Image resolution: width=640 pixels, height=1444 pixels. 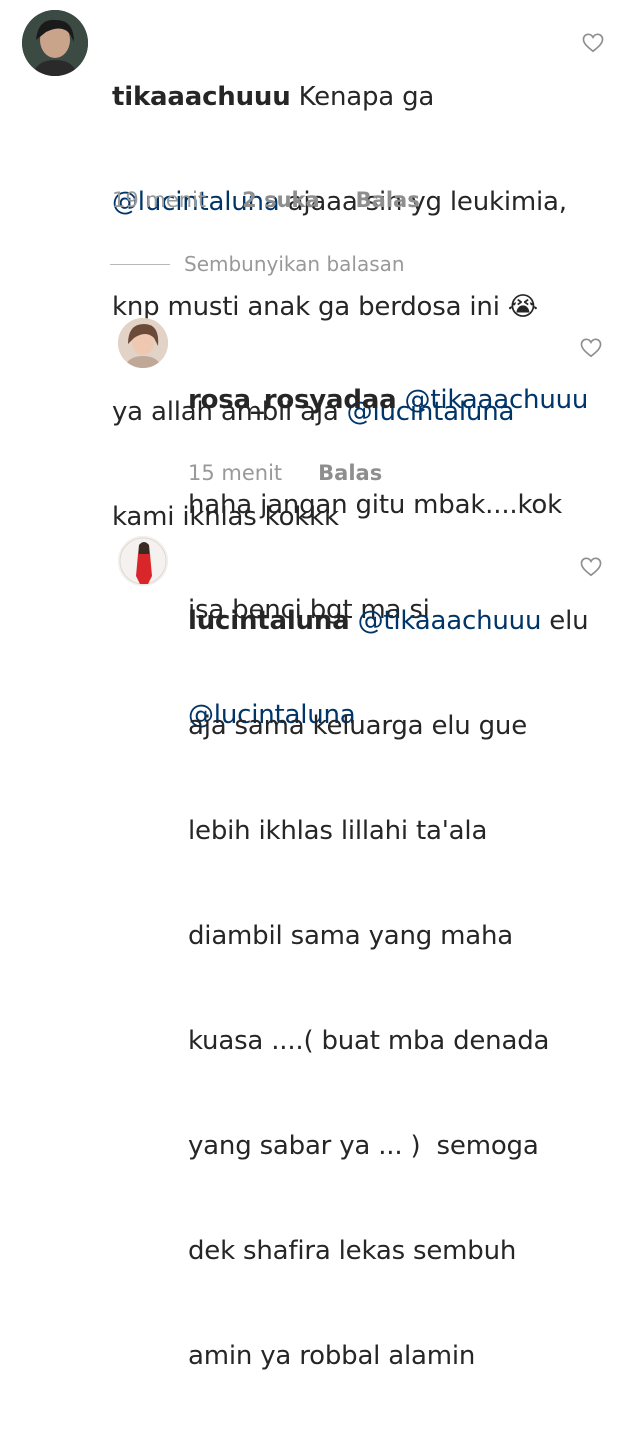 I want to click on divider-line, so click(x=140, y=264).